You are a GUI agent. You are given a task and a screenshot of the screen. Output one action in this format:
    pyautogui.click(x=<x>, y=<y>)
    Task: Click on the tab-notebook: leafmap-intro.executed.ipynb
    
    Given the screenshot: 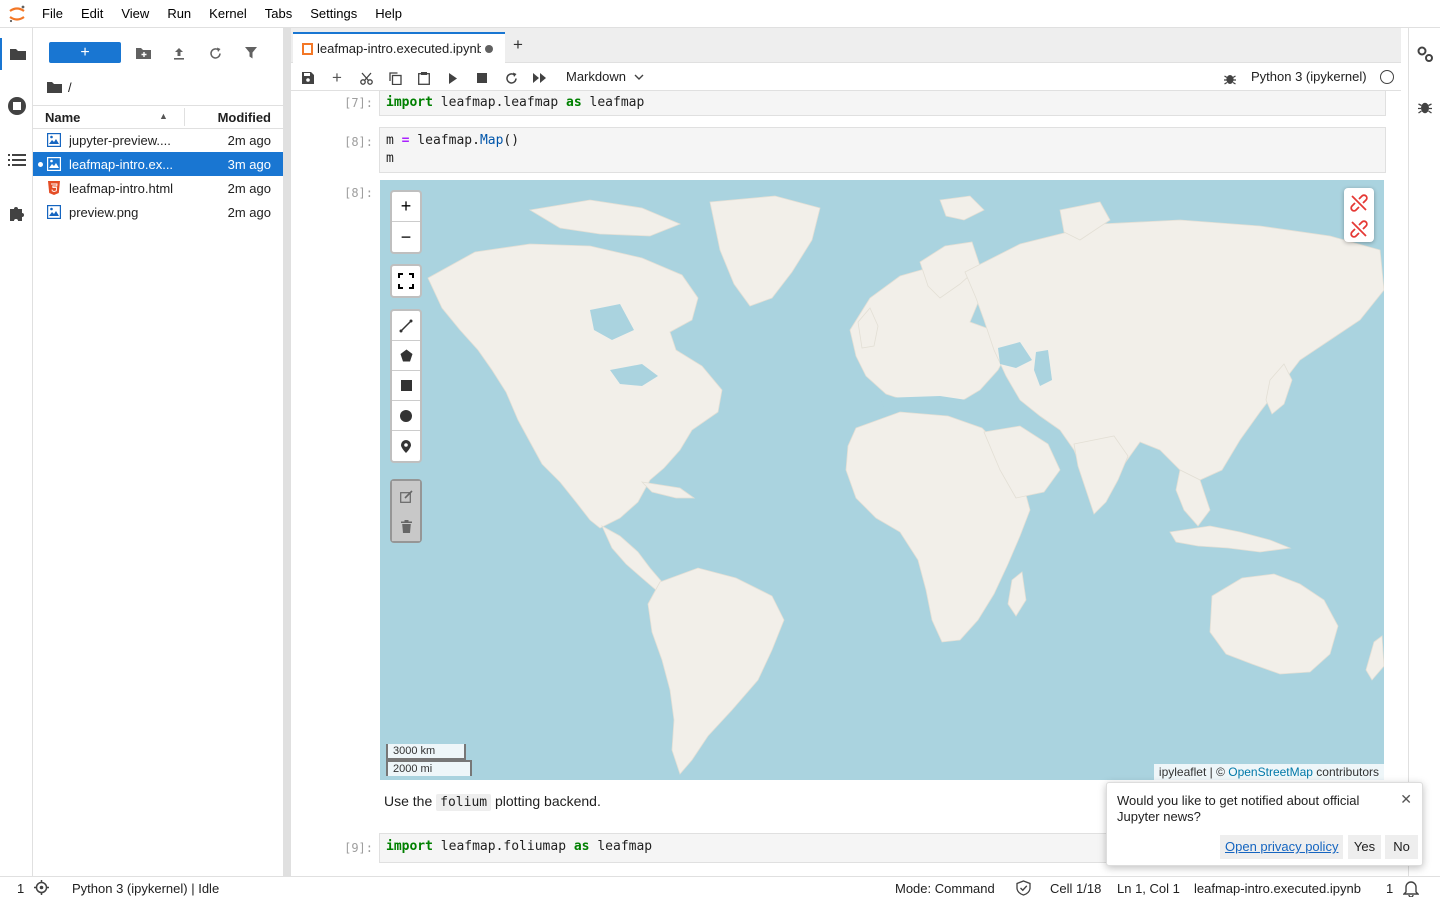 What is the action you would take?
    pyautogui.click(x=399, y=47)
    